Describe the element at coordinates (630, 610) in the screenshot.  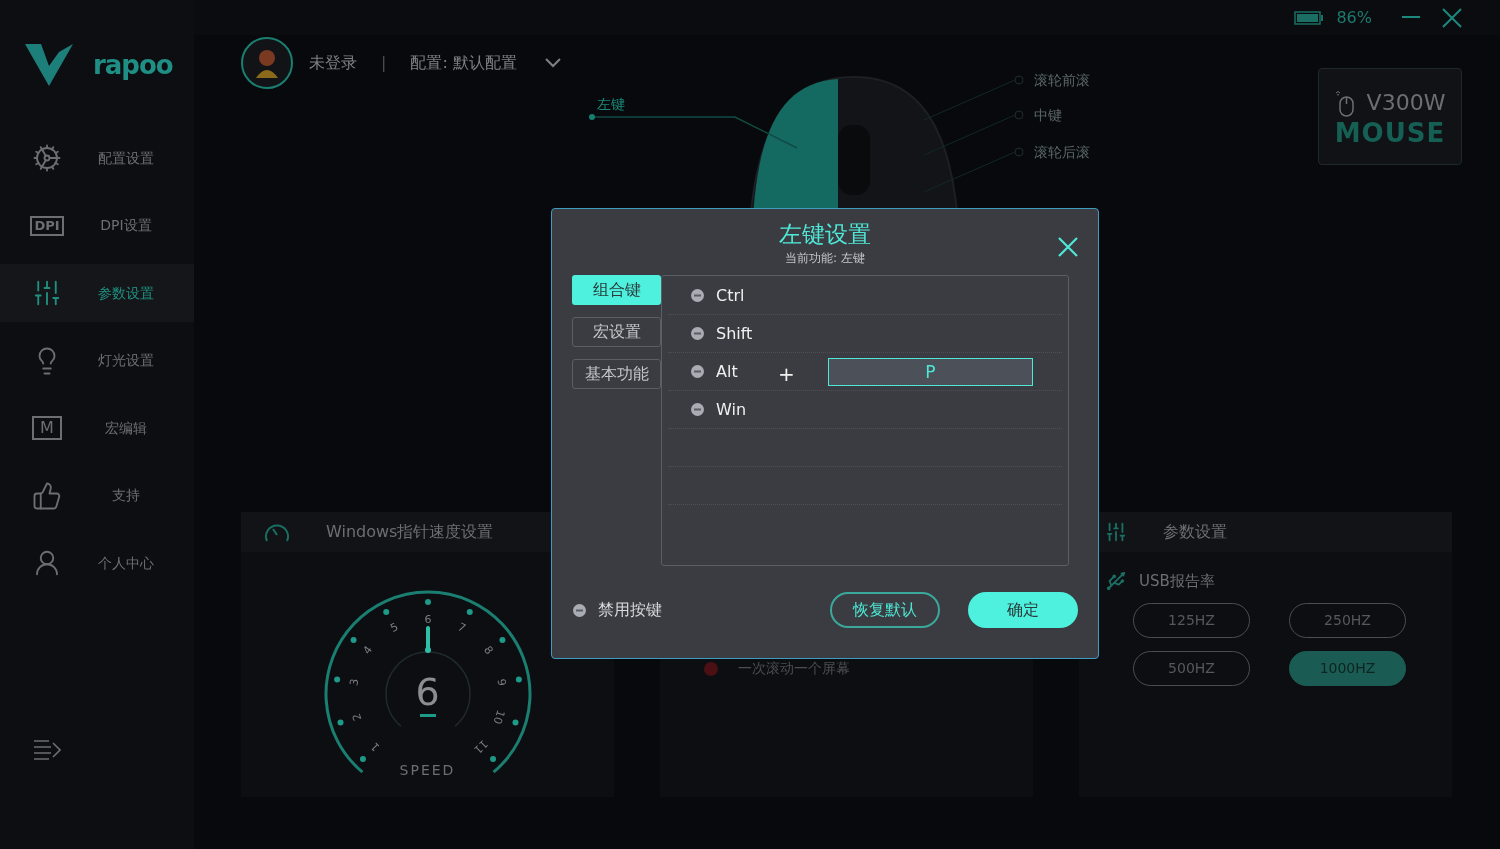
I see `disable-key-label: 禁用按键` at that location.